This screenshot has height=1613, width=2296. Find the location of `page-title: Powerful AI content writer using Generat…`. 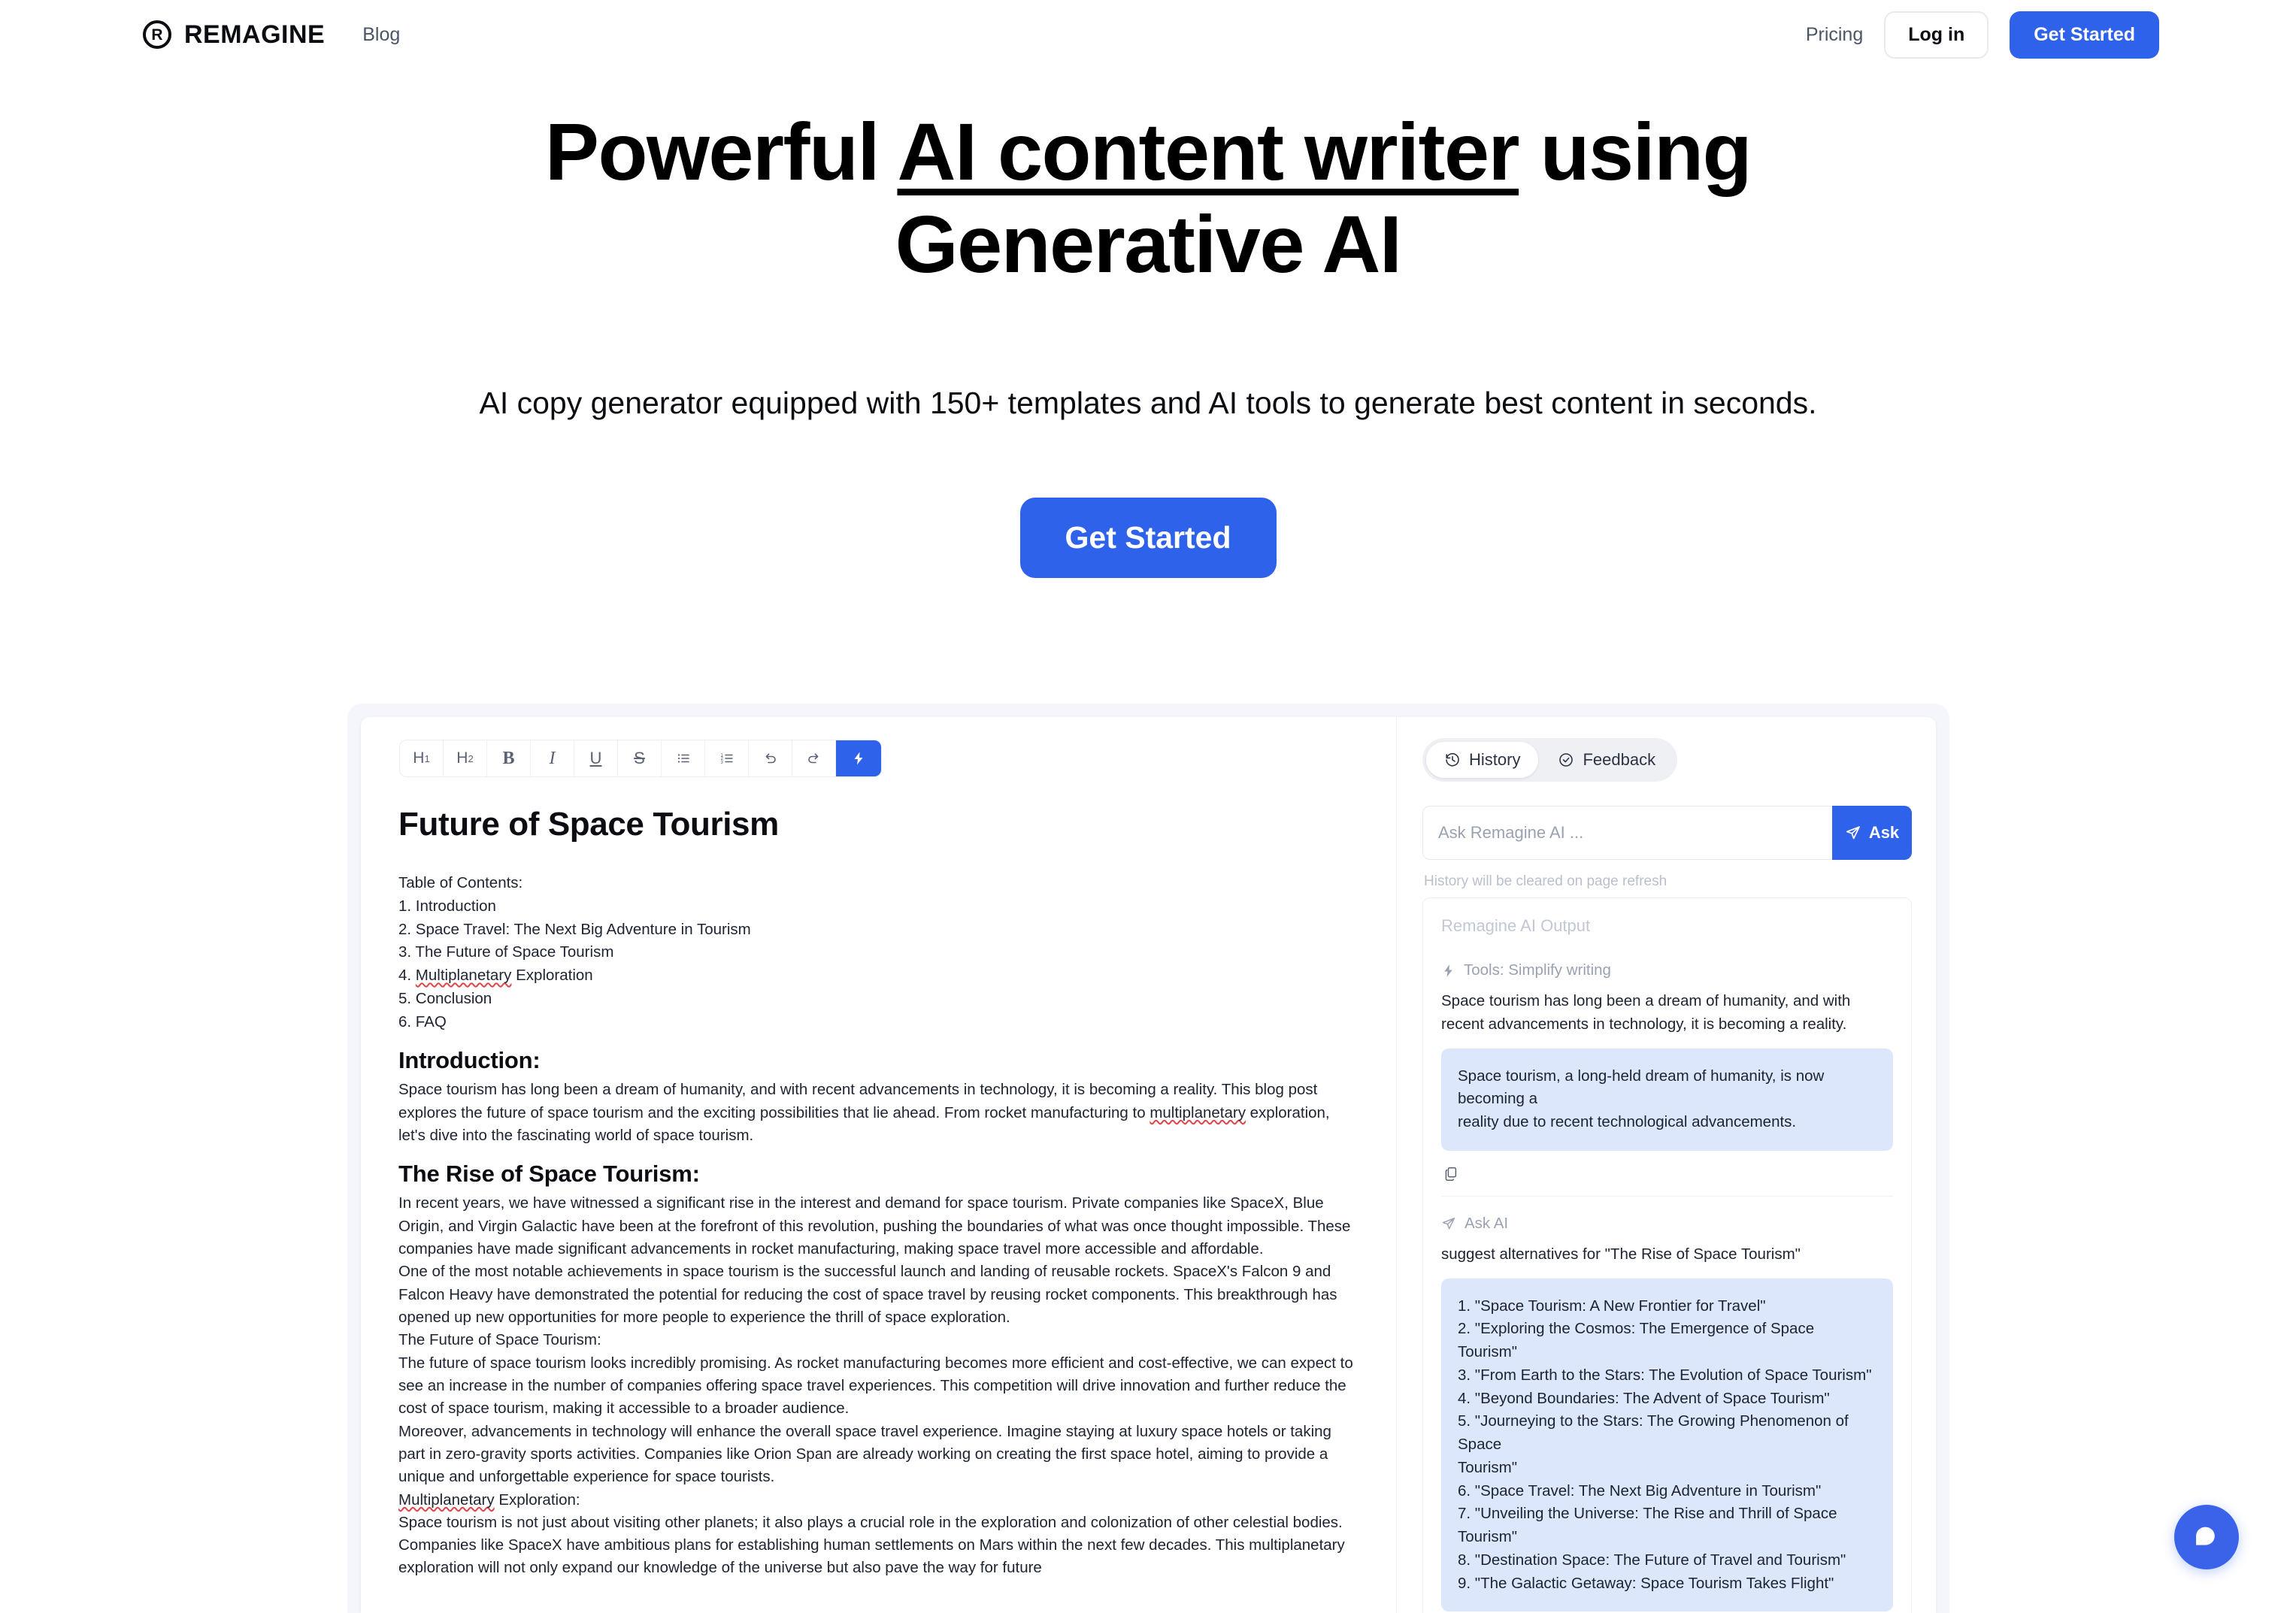

page-title: Powerful AI content writer using Generat… is located at coordinates (1148, 197).